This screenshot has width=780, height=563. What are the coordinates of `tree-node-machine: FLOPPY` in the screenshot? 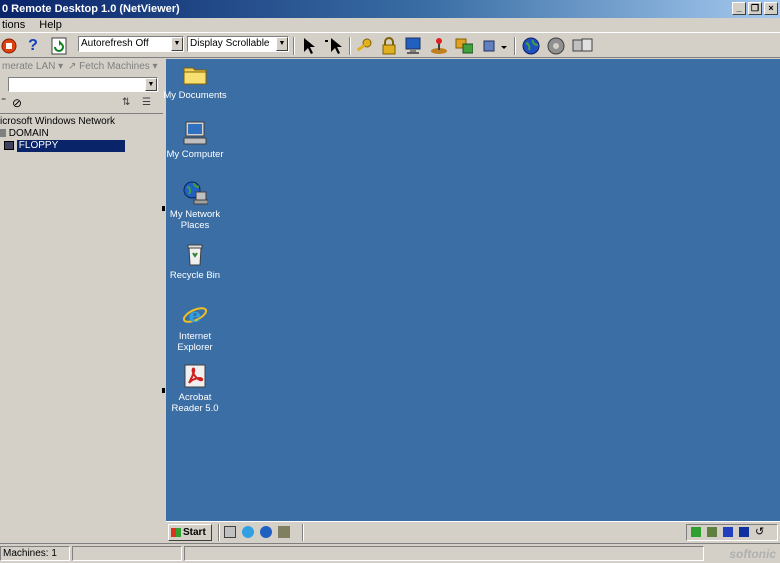 It's located at (64, 146).